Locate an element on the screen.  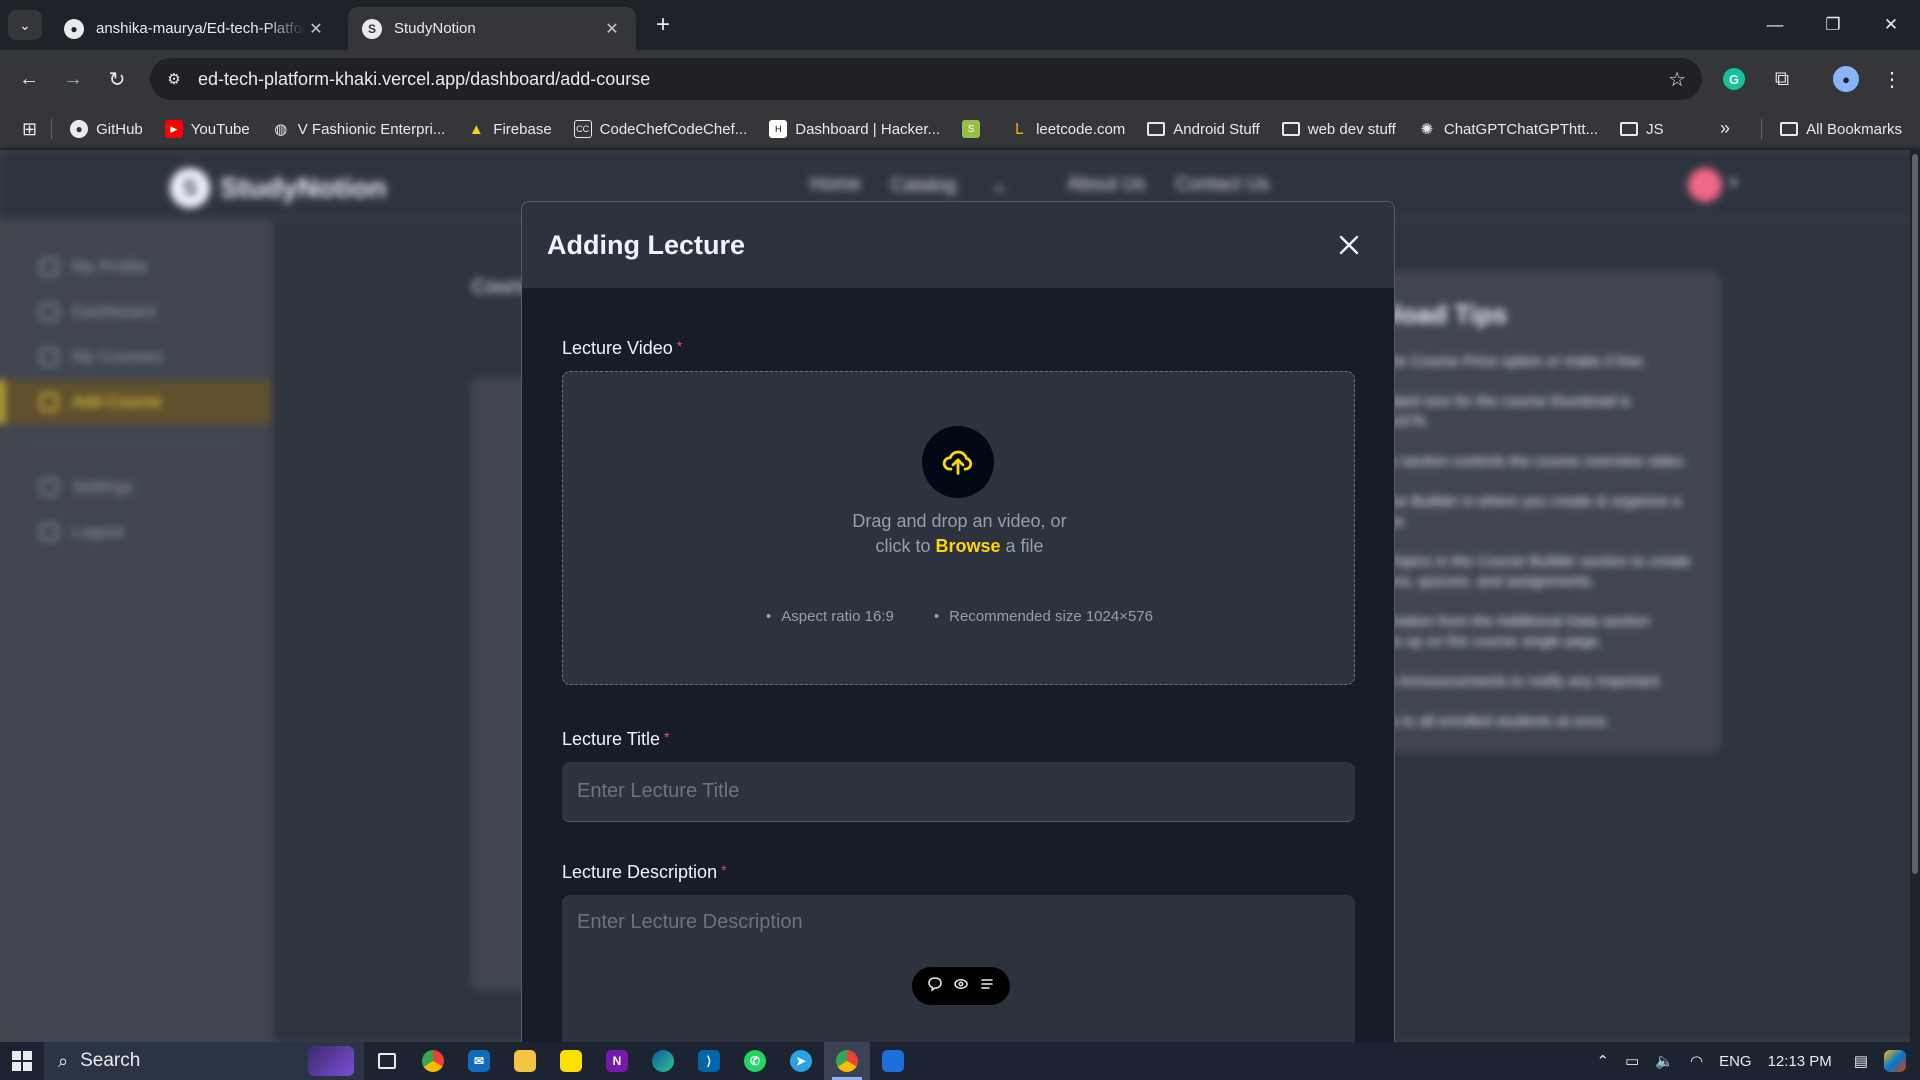
bookmarks-overflow-chevron-icon: » is located at coordinates (1725, 128).